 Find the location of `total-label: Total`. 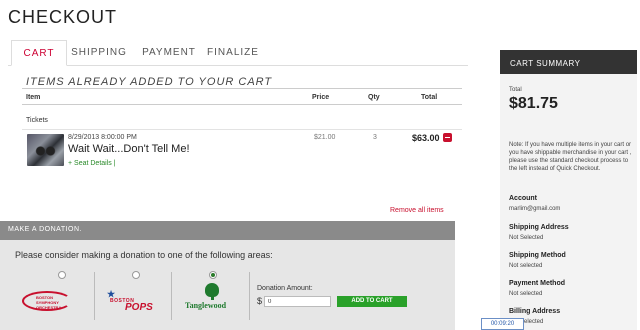

total-label: Total is located at coordinates (515, 90).